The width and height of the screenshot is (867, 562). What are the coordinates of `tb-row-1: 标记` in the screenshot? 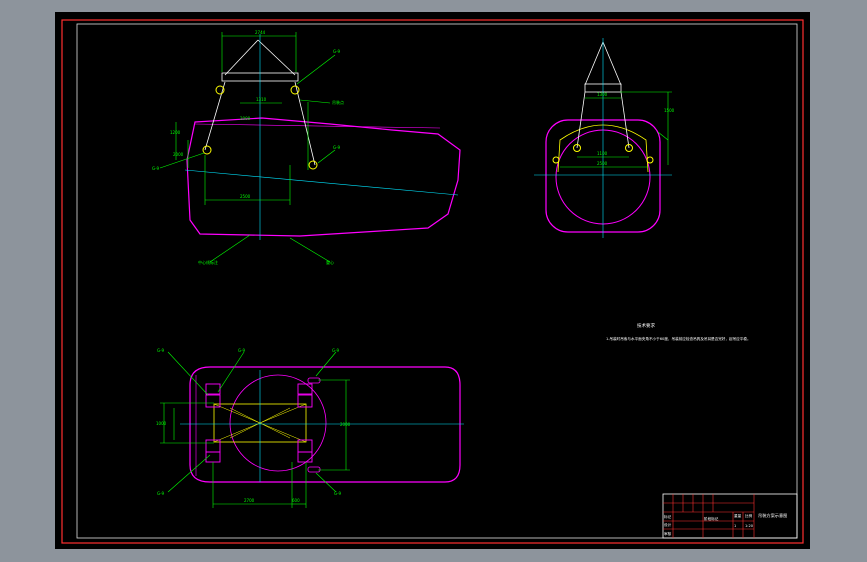 It's located at (668, 516).